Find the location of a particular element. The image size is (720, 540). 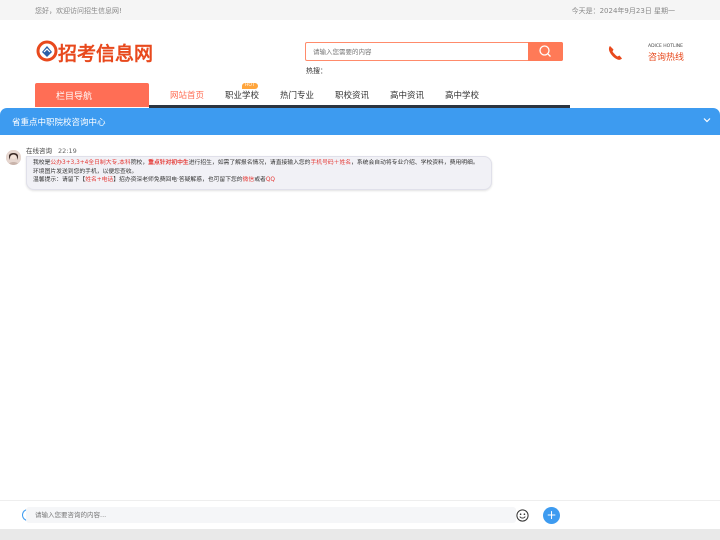

msg-text: 】招办资深老师免费回电·答疑解惑，也可留下您的 is located at coordinates (178, 180).